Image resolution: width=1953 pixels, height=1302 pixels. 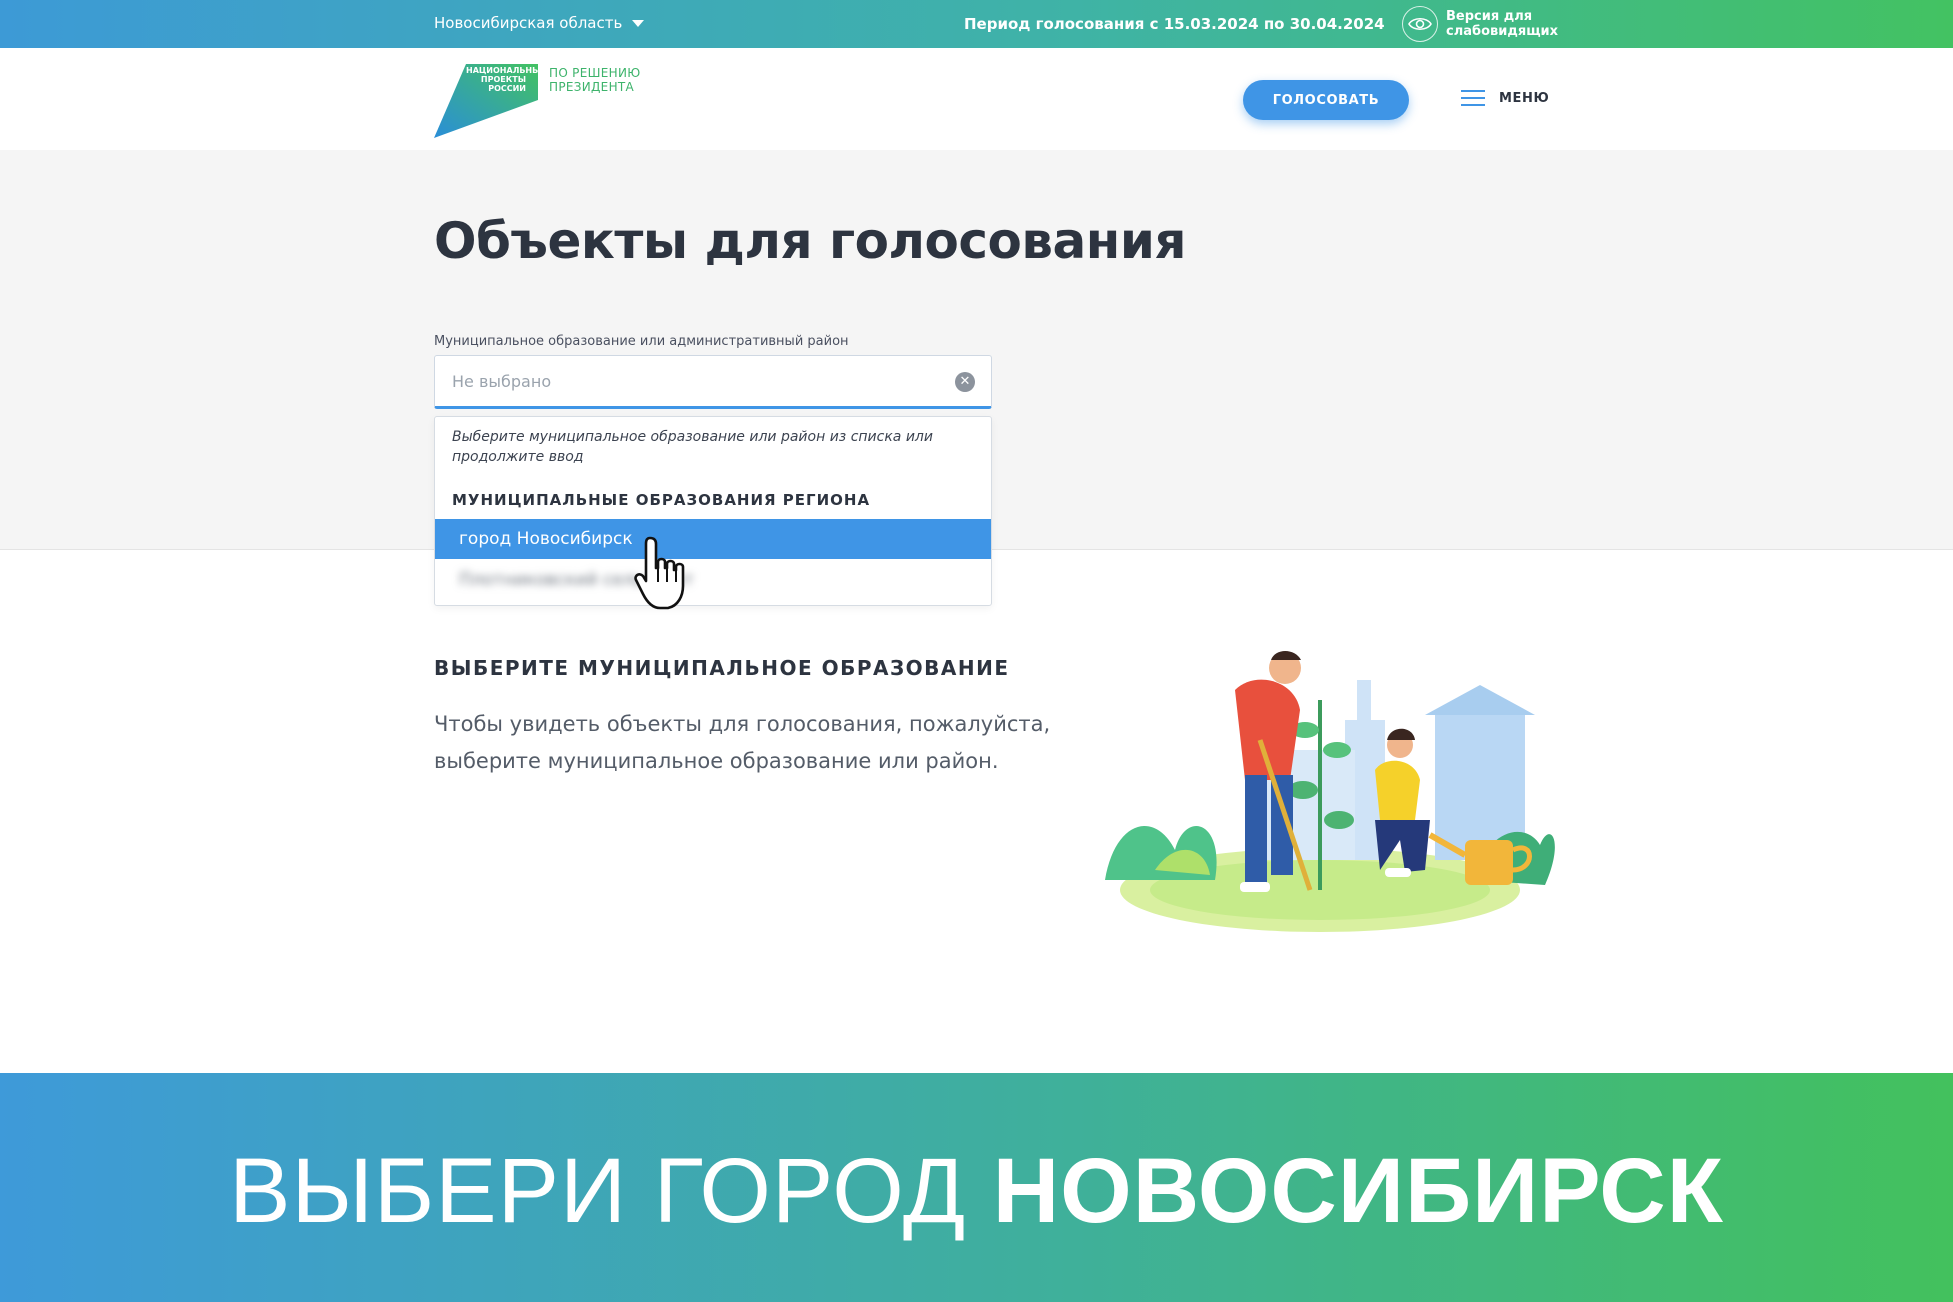 I want to click on banner-text-bold: НОВОСИБИРСК, so click(x=1358, y=1191).